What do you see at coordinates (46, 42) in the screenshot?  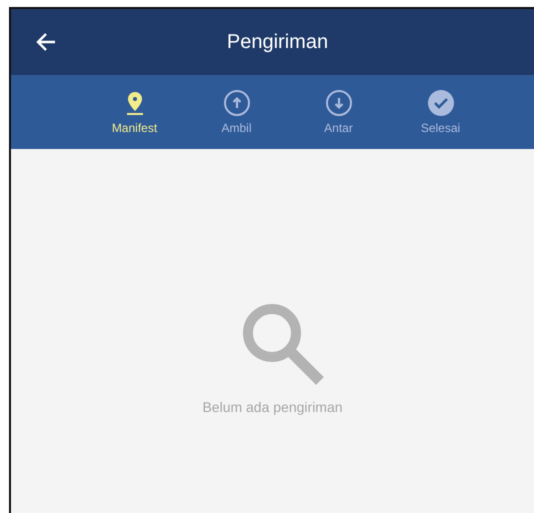 I see `back-arrow-icon` at bounding box center [46, 42].